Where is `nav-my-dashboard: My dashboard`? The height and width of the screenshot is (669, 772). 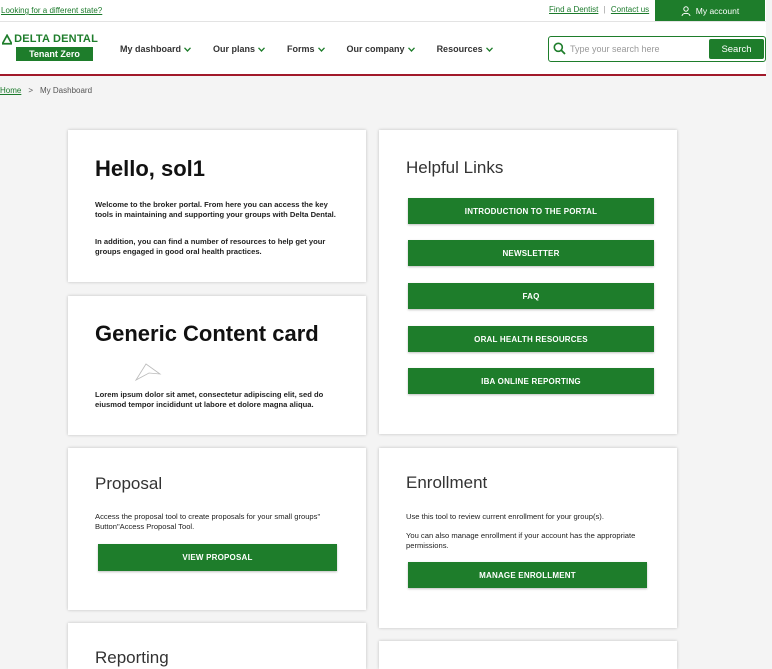 nav-my-dashboard: My dashboard is located at coordinates (155, 49).